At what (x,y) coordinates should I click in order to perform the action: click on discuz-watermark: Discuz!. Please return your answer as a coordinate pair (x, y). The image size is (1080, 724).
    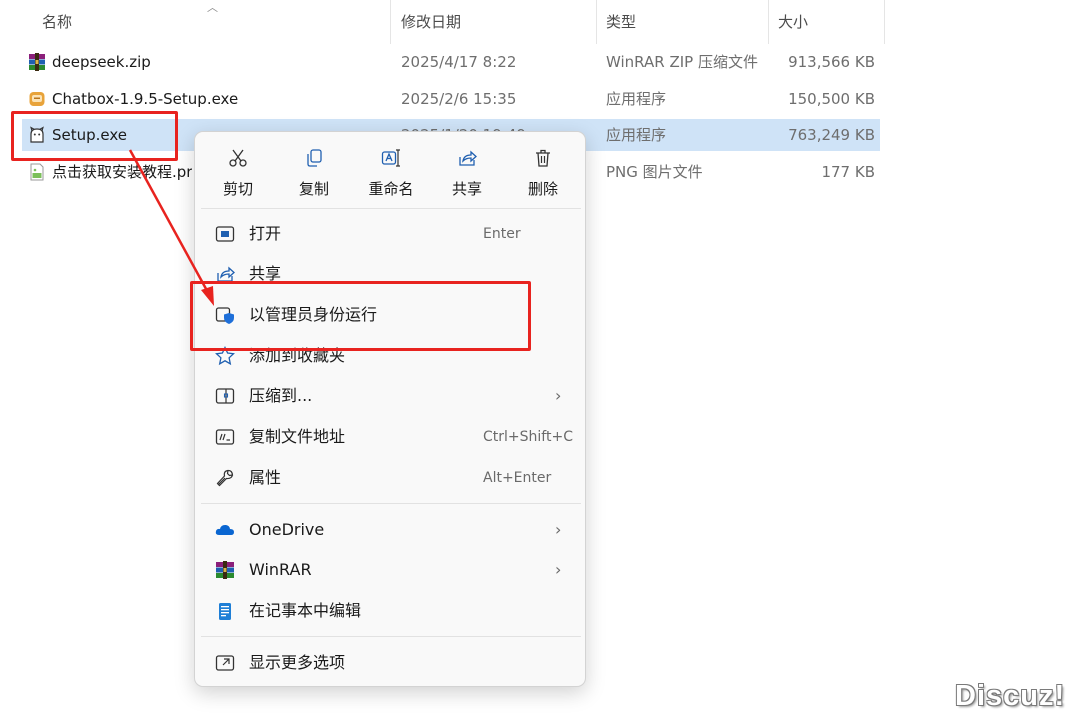
    Looking at the image, I should click on (1010, 696).